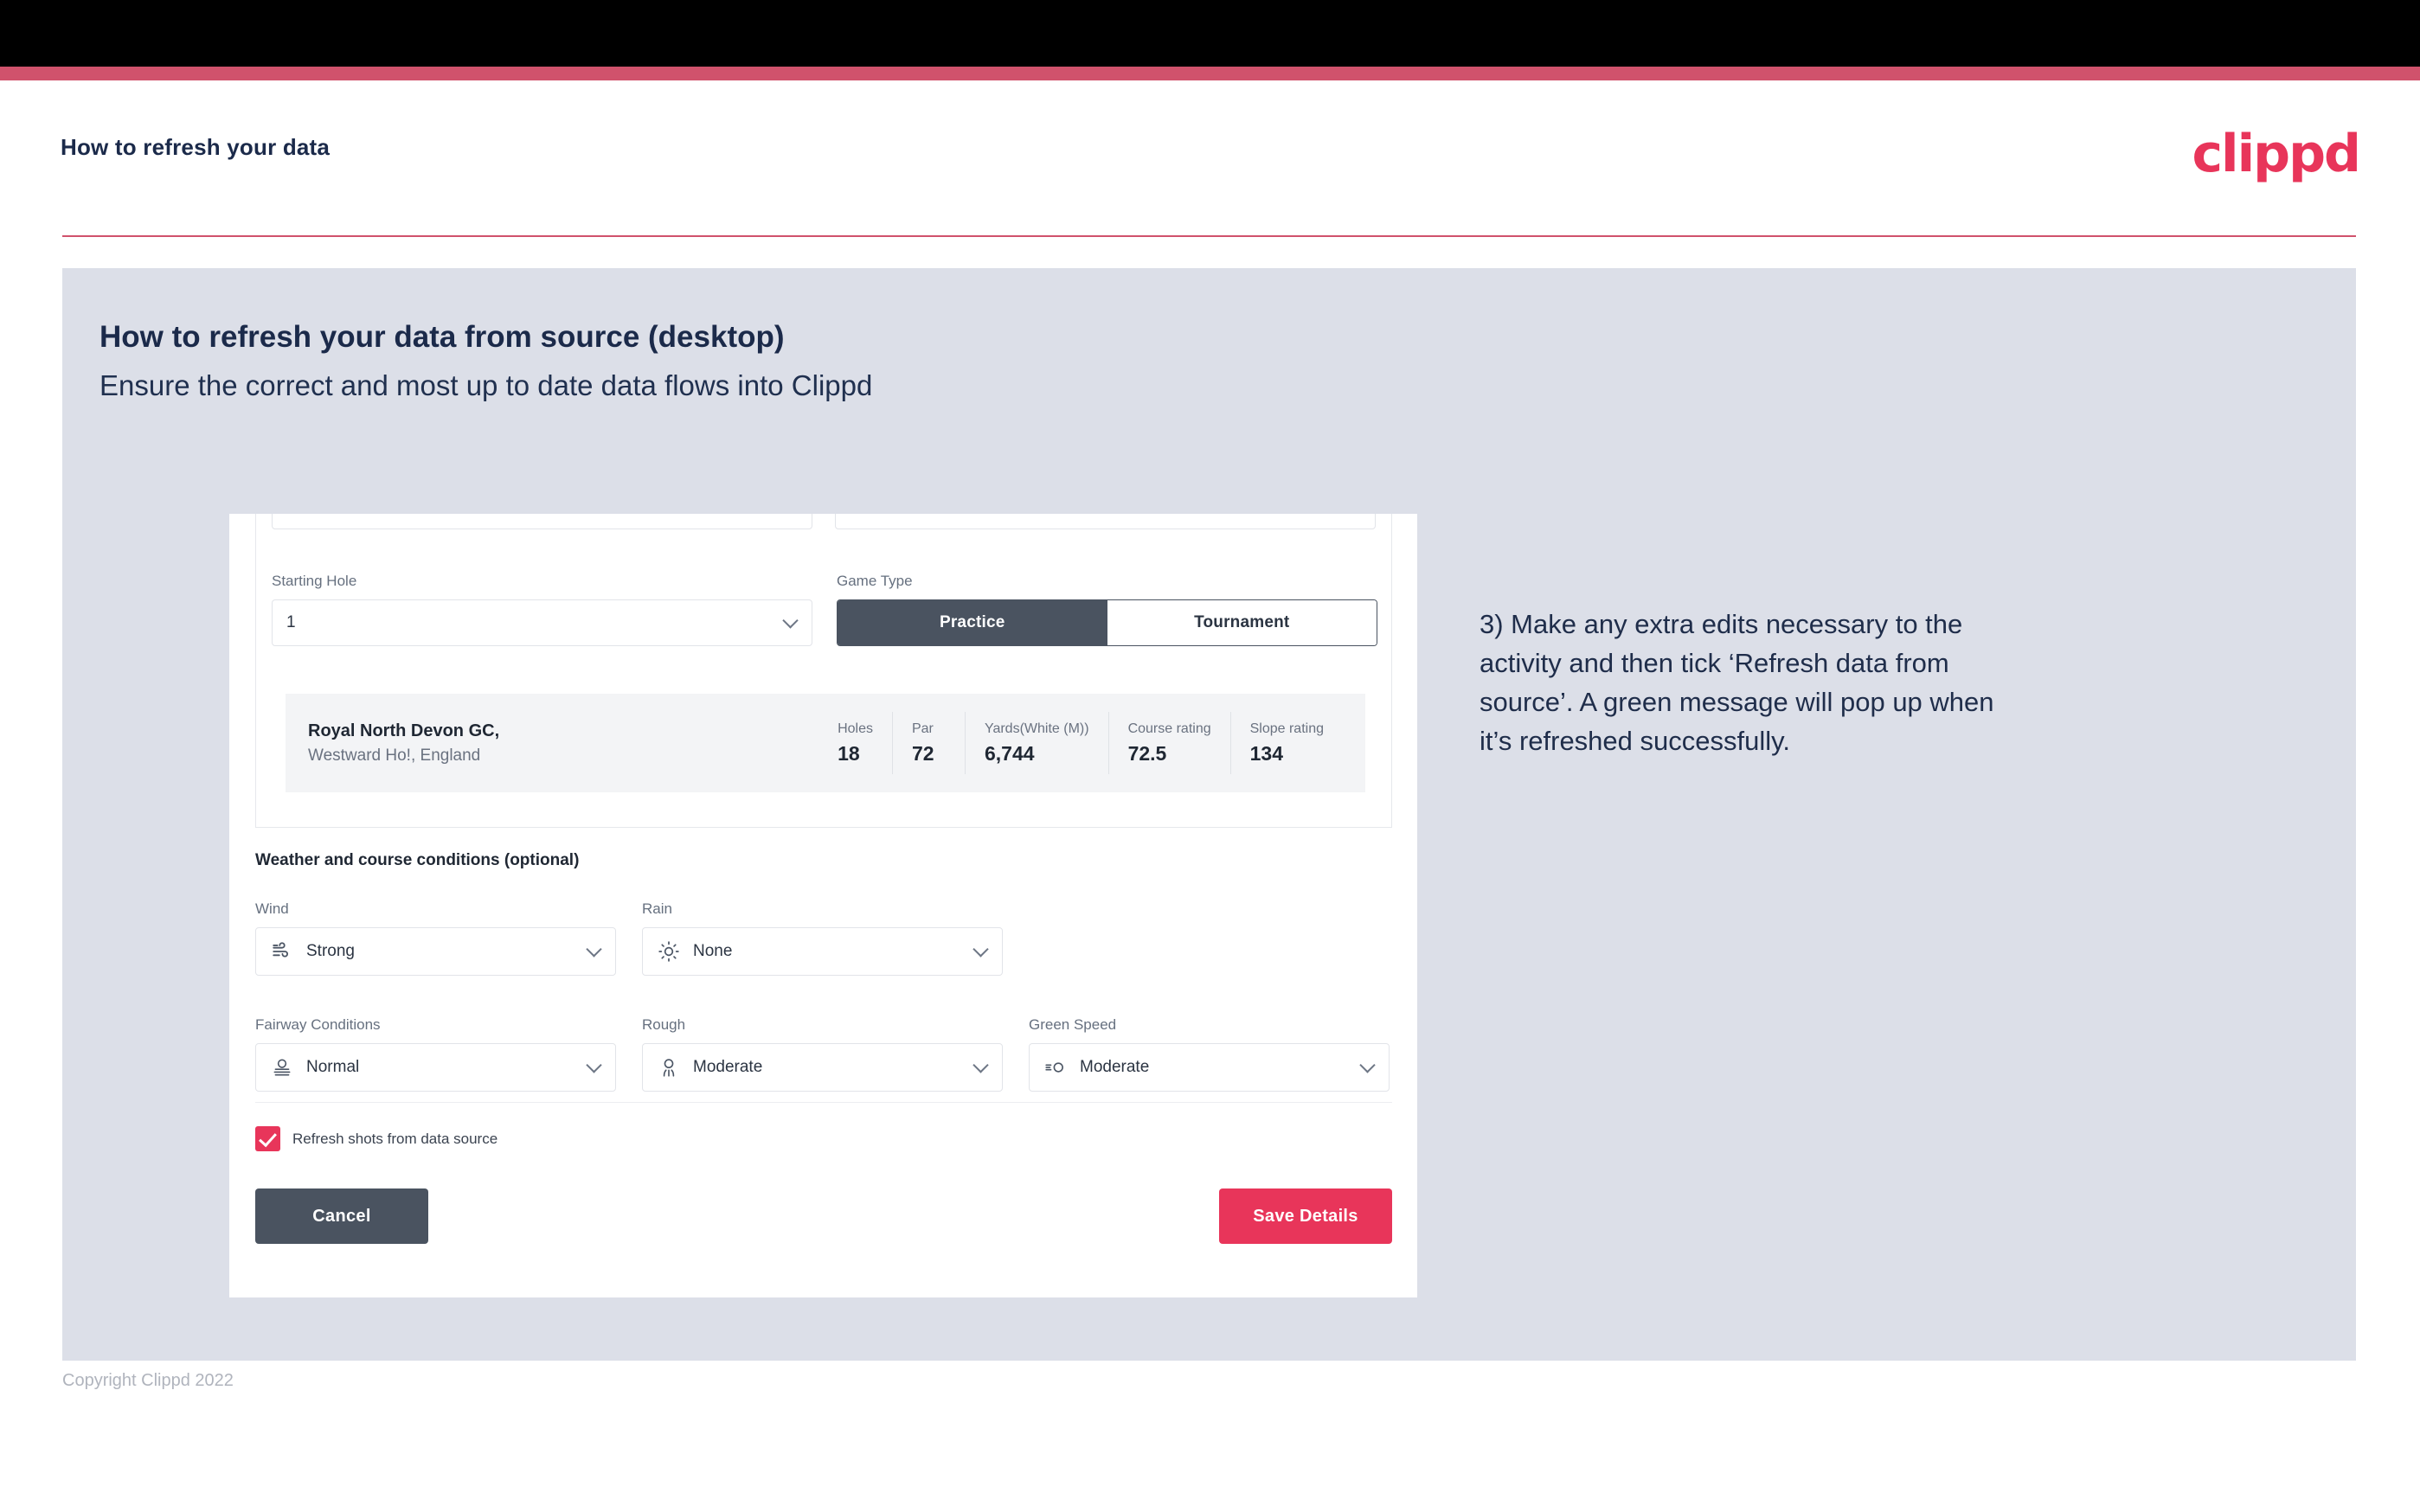 The width and height of the screenshot is (2420, 1512). What do you see at coordinates (542, 622) in the screenshot?
I see `starting-hole-select: 1` at bounding box center [542, 622].